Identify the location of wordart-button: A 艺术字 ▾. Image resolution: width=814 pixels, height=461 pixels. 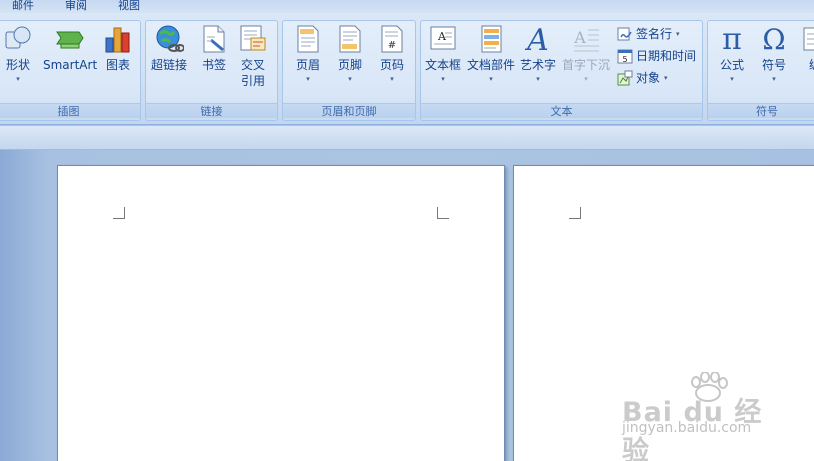
(538, 53).